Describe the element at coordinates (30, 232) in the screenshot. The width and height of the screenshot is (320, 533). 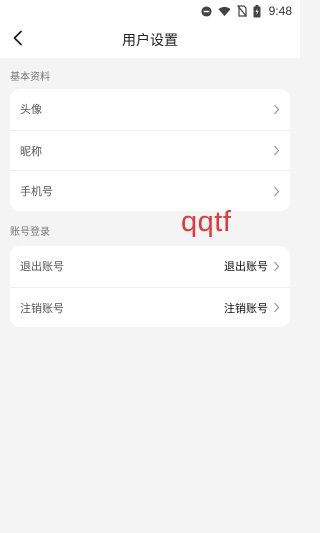
I see `section-label-account-login: 账号登录` at that location.